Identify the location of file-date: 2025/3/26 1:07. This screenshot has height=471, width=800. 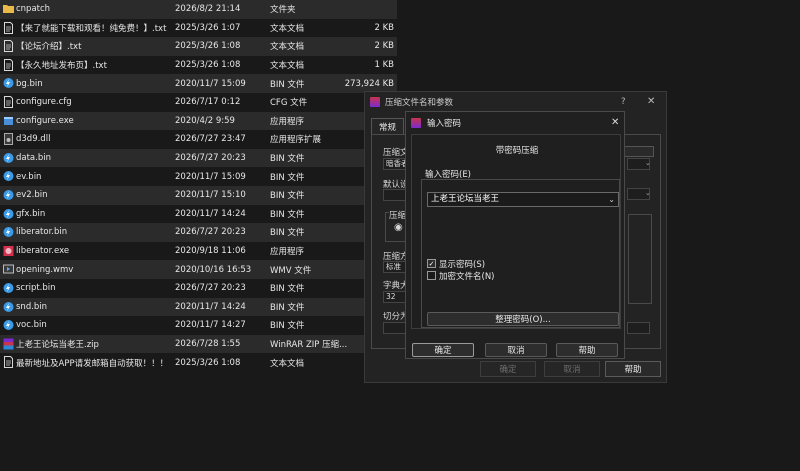
(208, 27).